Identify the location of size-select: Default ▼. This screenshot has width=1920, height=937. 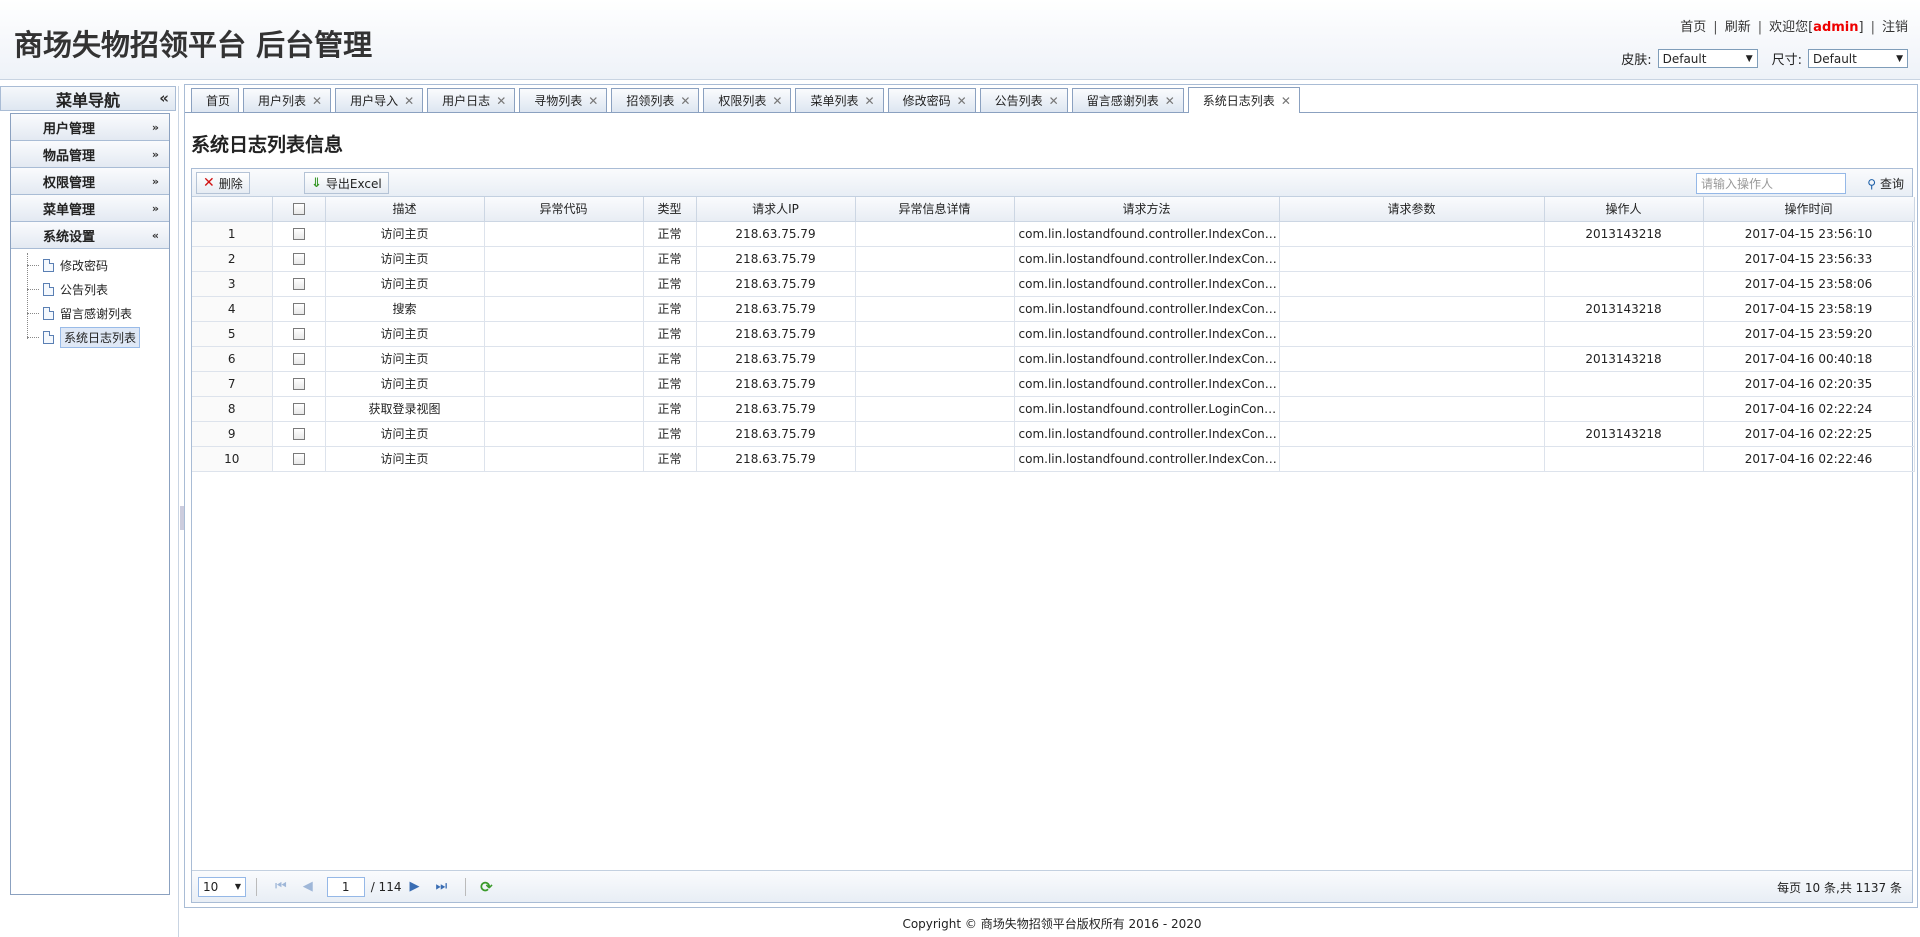
(1858, 58).